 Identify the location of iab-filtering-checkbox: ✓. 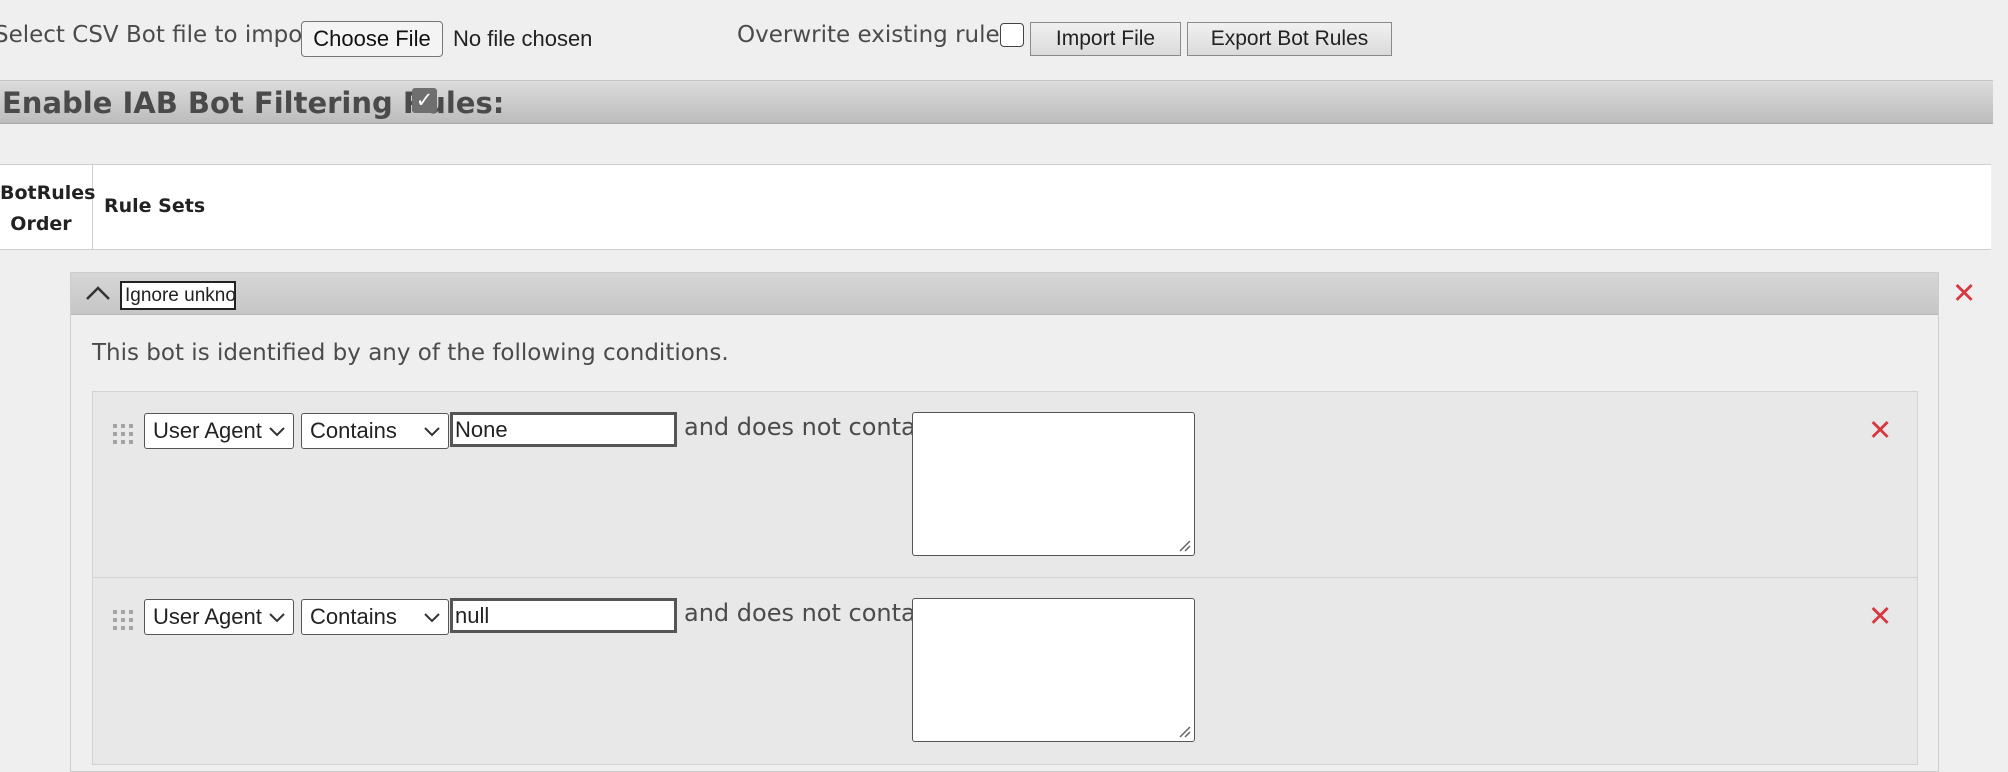
(424, 100).